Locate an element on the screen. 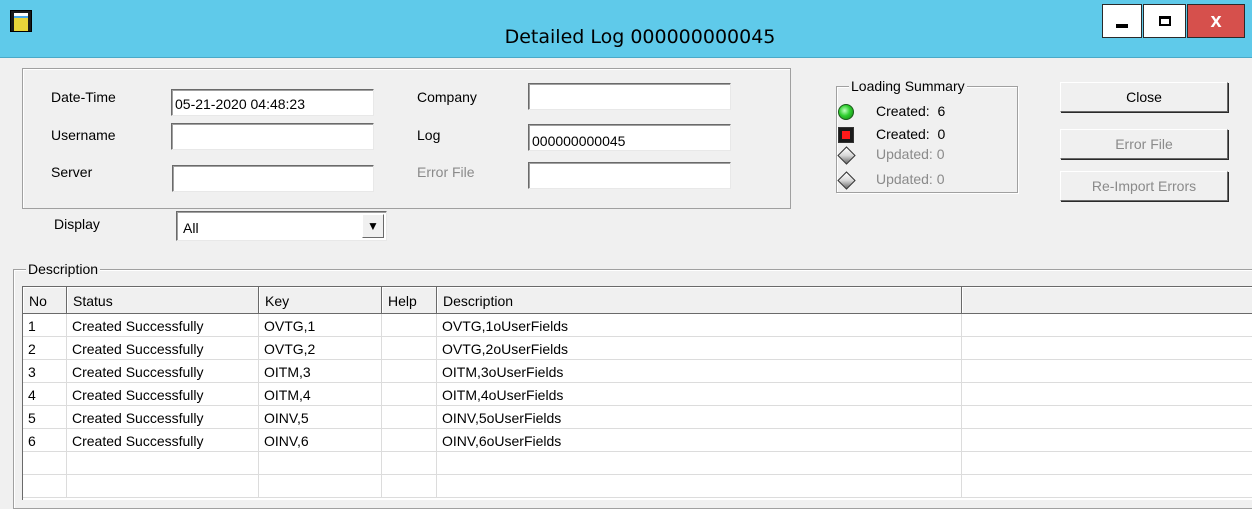 The image size is (1252, 509). company-label: Company is located at coordinates (447, 97).